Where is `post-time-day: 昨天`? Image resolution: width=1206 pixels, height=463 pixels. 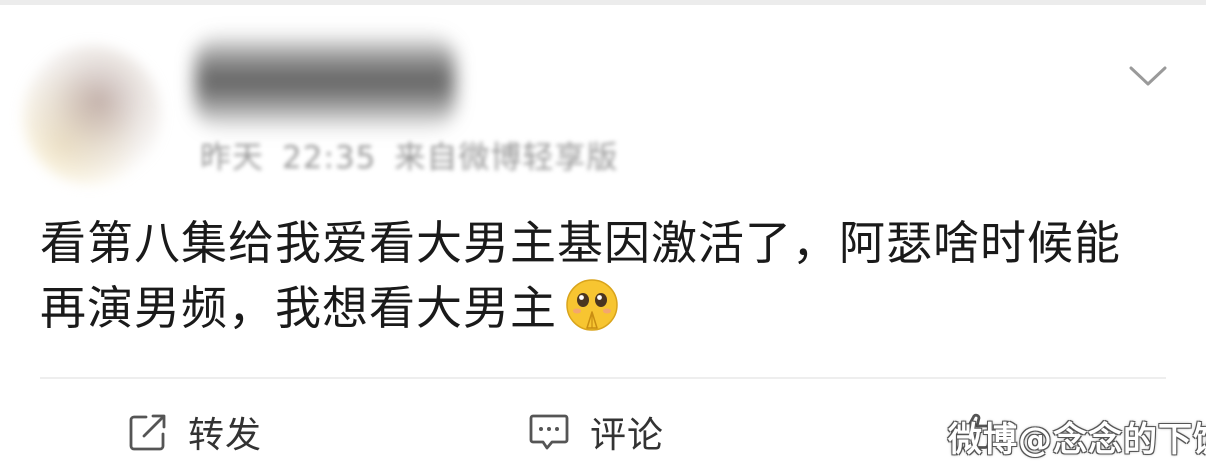
post-time-day: 昨天 is located at coordinates (232, 158).